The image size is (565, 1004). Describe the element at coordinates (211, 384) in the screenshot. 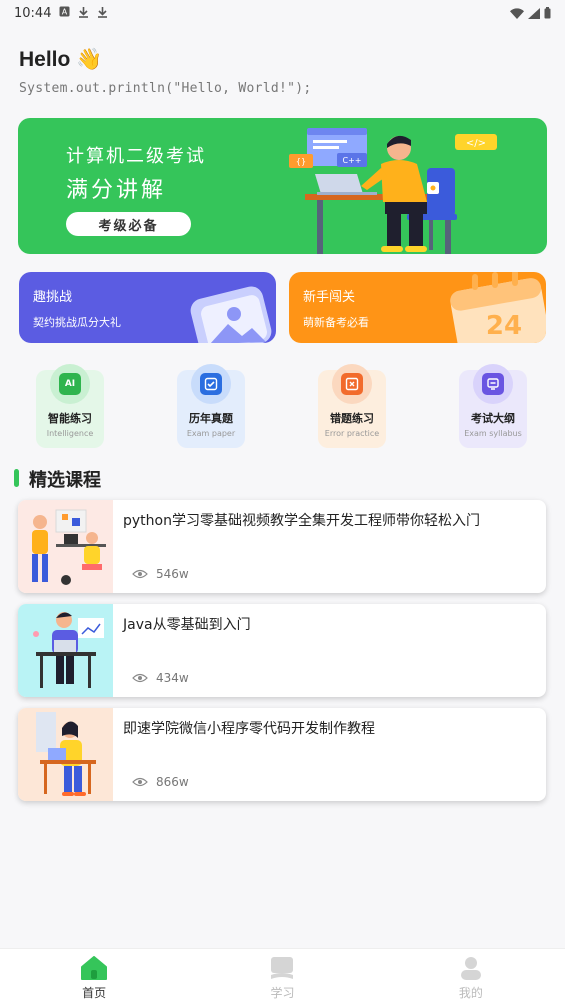

I see `checklist-icon` at that location.